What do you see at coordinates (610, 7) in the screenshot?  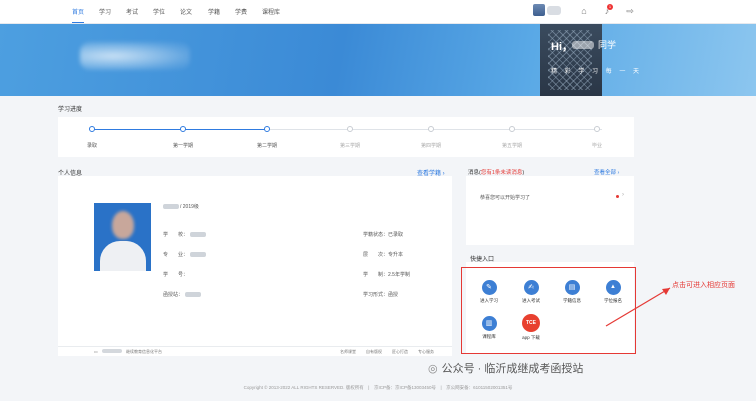 I see `notification-badge: 1` at bounding box center [610, 7].